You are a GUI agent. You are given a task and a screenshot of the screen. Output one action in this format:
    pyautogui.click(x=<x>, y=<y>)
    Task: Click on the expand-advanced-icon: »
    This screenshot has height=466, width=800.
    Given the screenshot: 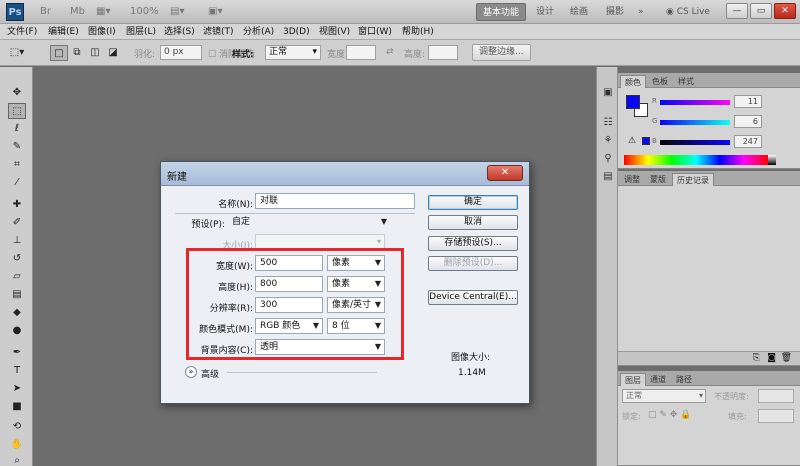 What is the action you would take?
    pyautogui.click(x=191, y=372)
    